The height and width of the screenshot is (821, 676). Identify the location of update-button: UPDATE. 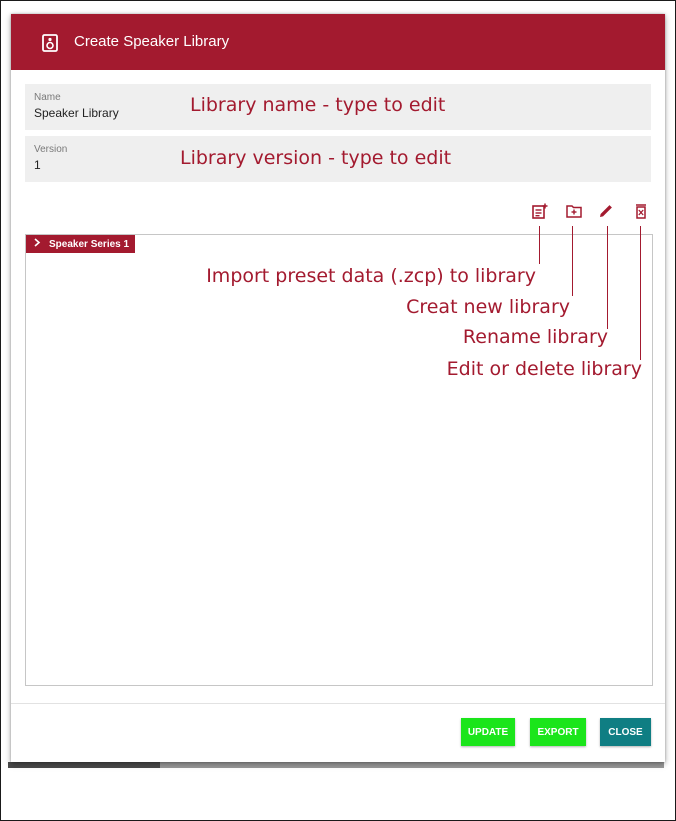
(488, 732).